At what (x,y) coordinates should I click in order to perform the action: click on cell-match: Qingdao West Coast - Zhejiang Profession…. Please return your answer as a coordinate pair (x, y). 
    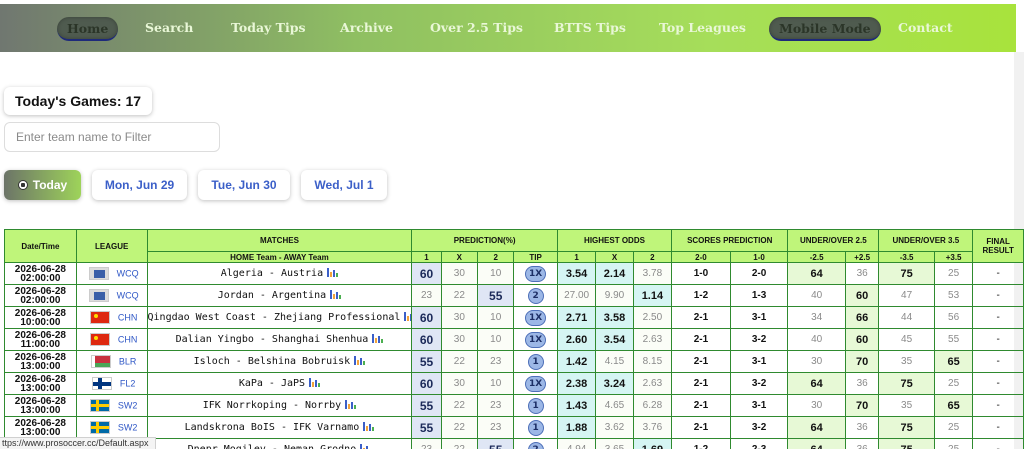
    Looking at the image, I should click on (279, 317).